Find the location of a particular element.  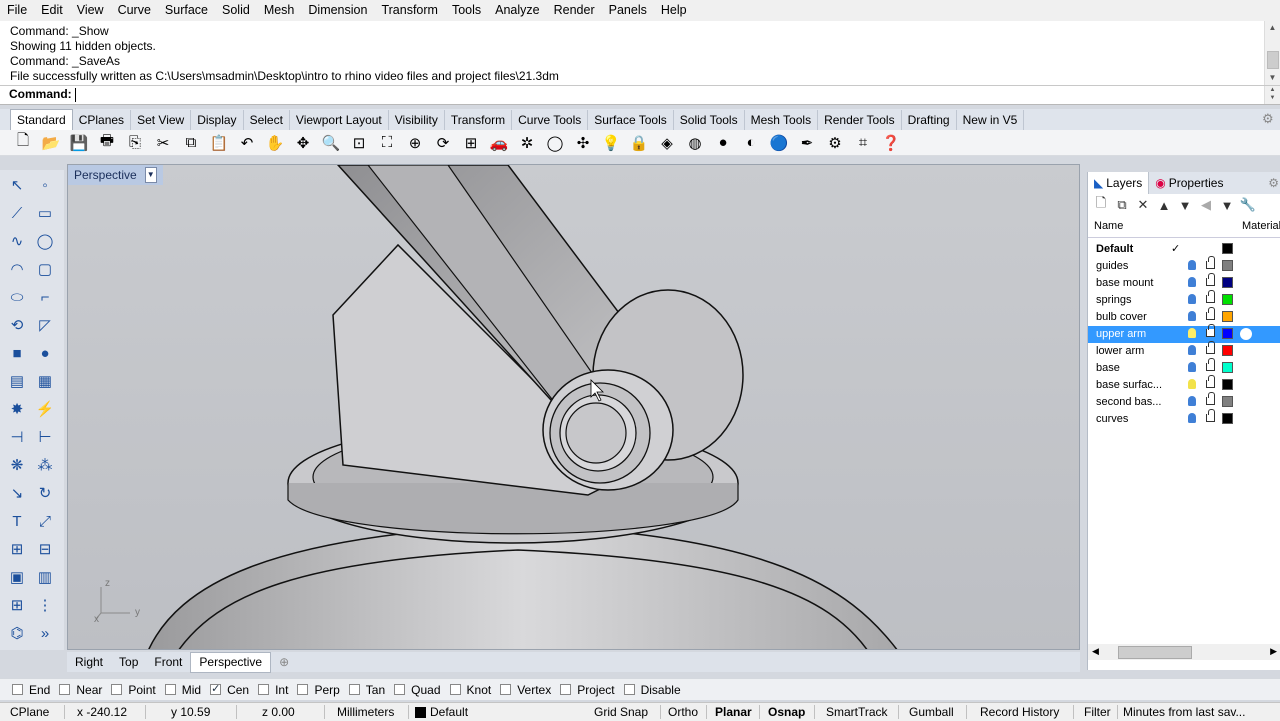

viewport-menu-dropdown-icon: ▼ is located at coordinates (150, 175).